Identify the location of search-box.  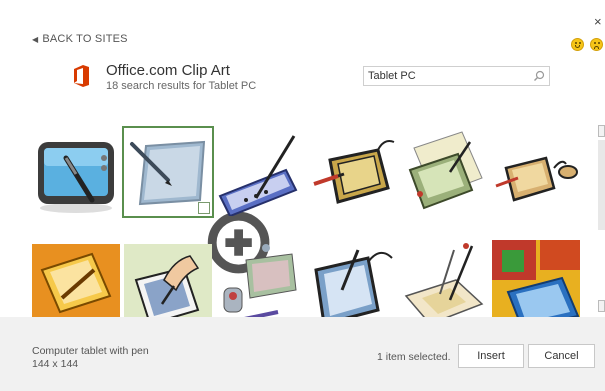
(456, 76).